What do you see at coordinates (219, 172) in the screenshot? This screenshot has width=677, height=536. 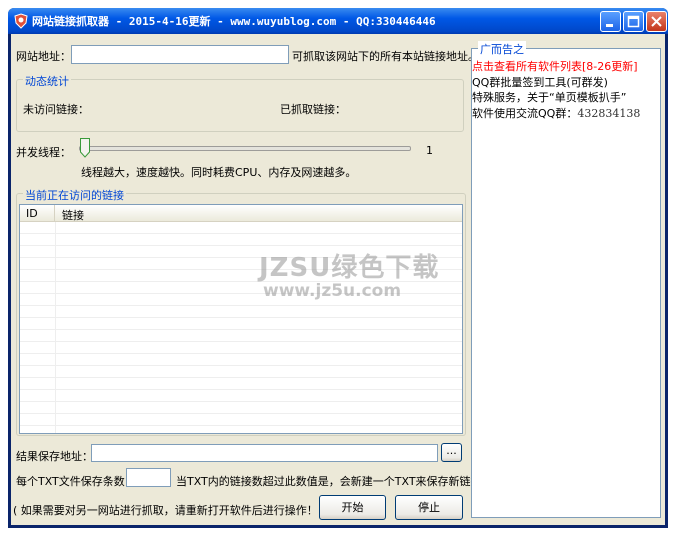 I see `threads-note: 线程越大，速度越快。同时耗费CPU、内存及网速越多。` at bounding box center [219, 172].